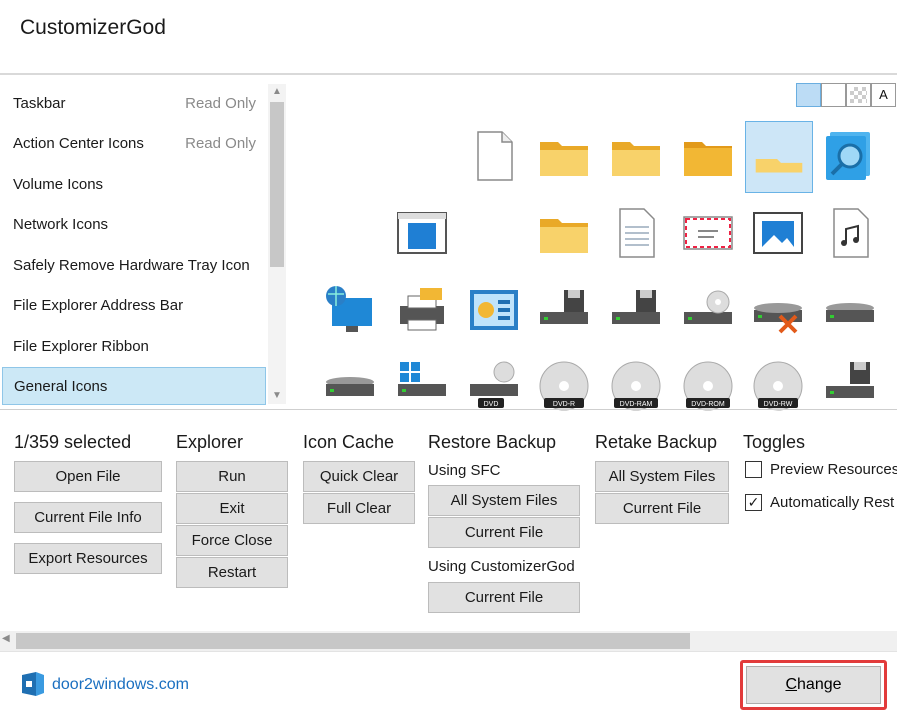  What do you see at coordinates (708, 233) in the screenshot?
I see `mail-envelope-icon` at bounding box center [708, 233].